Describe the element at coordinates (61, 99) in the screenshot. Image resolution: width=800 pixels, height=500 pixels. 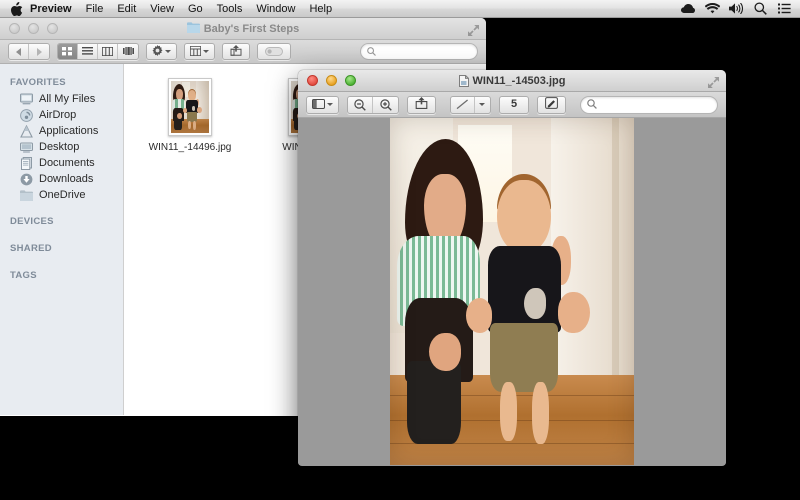
I see `sidebar-item-all-my-files: All My Files` at that location.